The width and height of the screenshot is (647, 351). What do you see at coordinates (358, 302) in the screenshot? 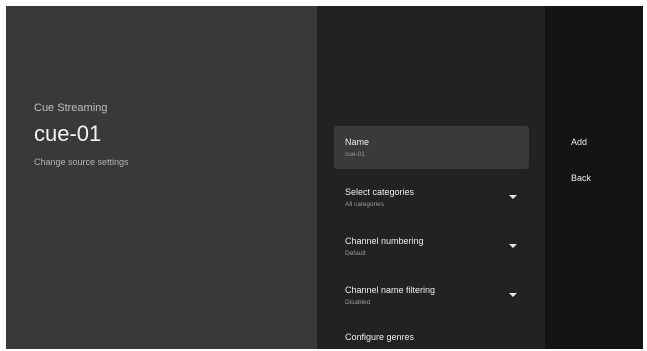
I see `setting-value: Disabled` at bounding box center [358, 302].